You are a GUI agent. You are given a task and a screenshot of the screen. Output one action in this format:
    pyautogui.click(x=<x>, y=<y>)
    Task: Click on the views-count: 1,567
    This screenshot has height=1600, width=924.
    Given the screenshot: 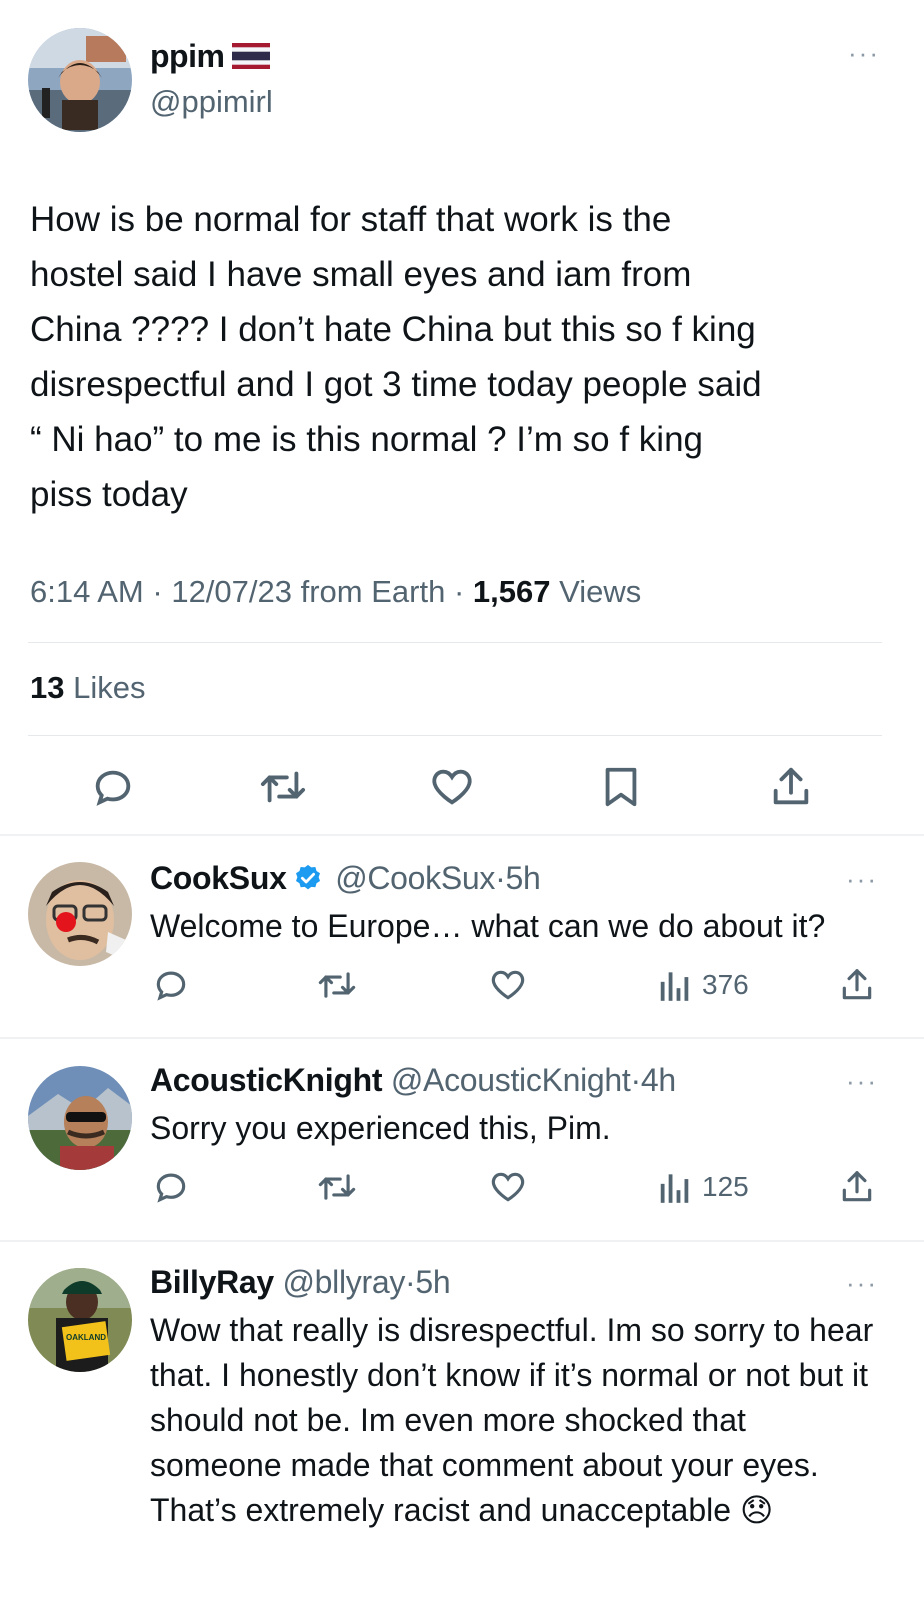 What is the action you would take?
    pyautogui.click(x=511, y=591)
    